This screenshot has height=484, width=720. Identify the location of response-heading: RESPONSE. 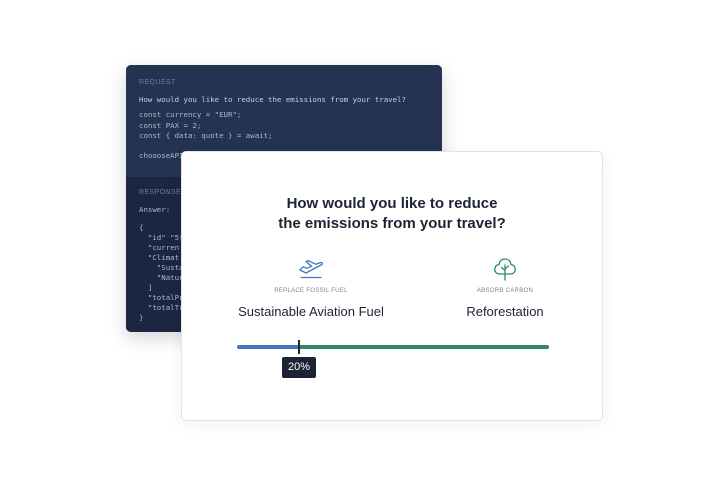
(160, 192).